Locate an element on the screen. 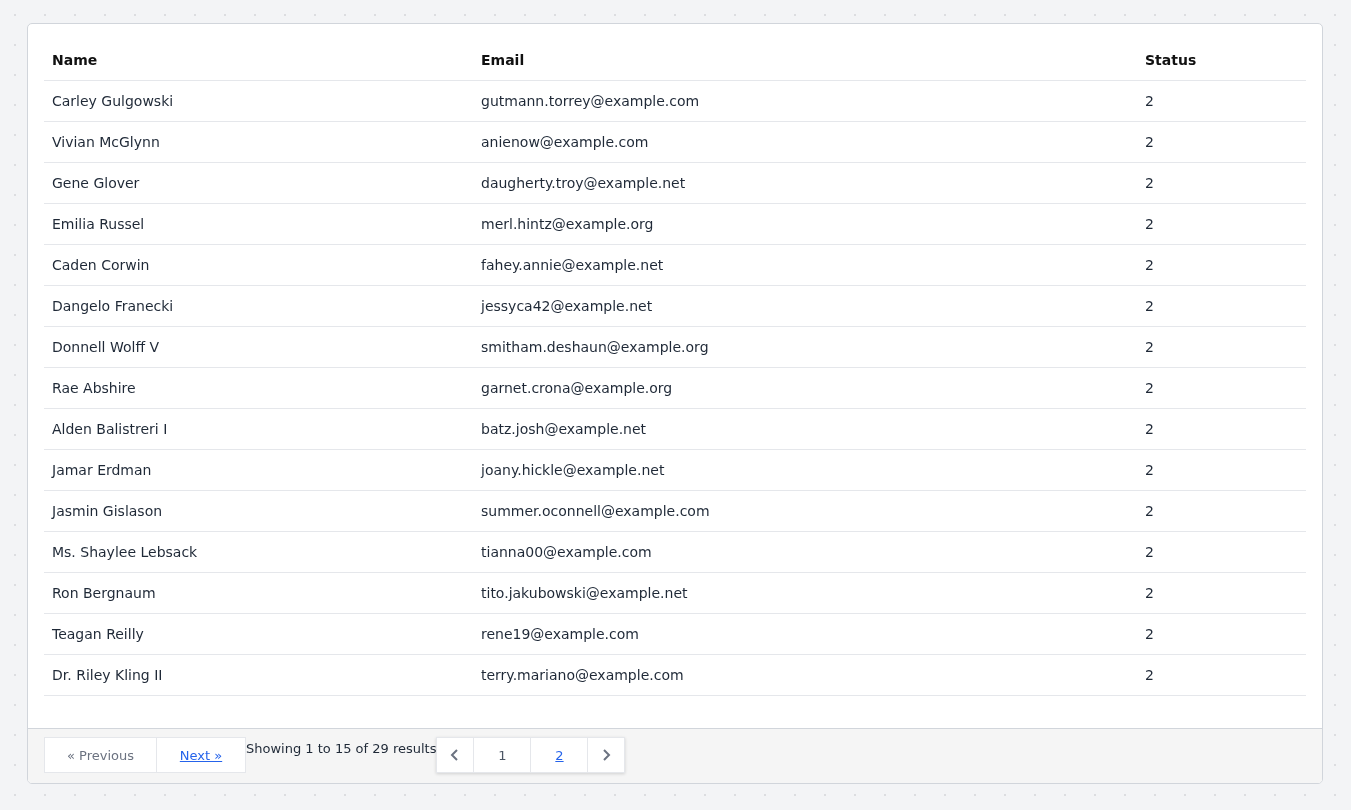 This screenshot has height=810, width=1351. table-cell: terry.mariano@example.com is located at coordinates (582, 675).